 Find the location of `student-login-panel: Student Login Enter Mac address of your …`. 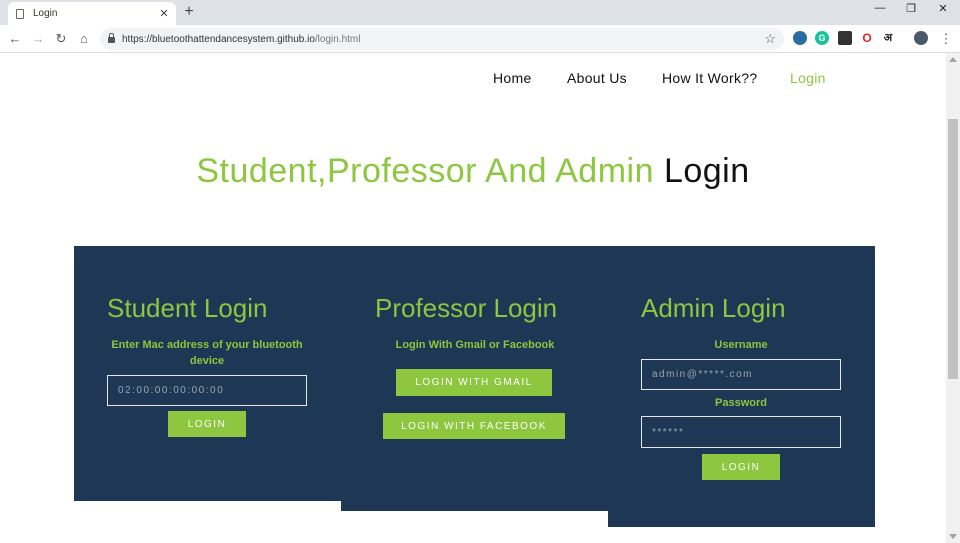

student-login-panel: Student Login Enter Mac address of your … is located at coordinates (208, 373).